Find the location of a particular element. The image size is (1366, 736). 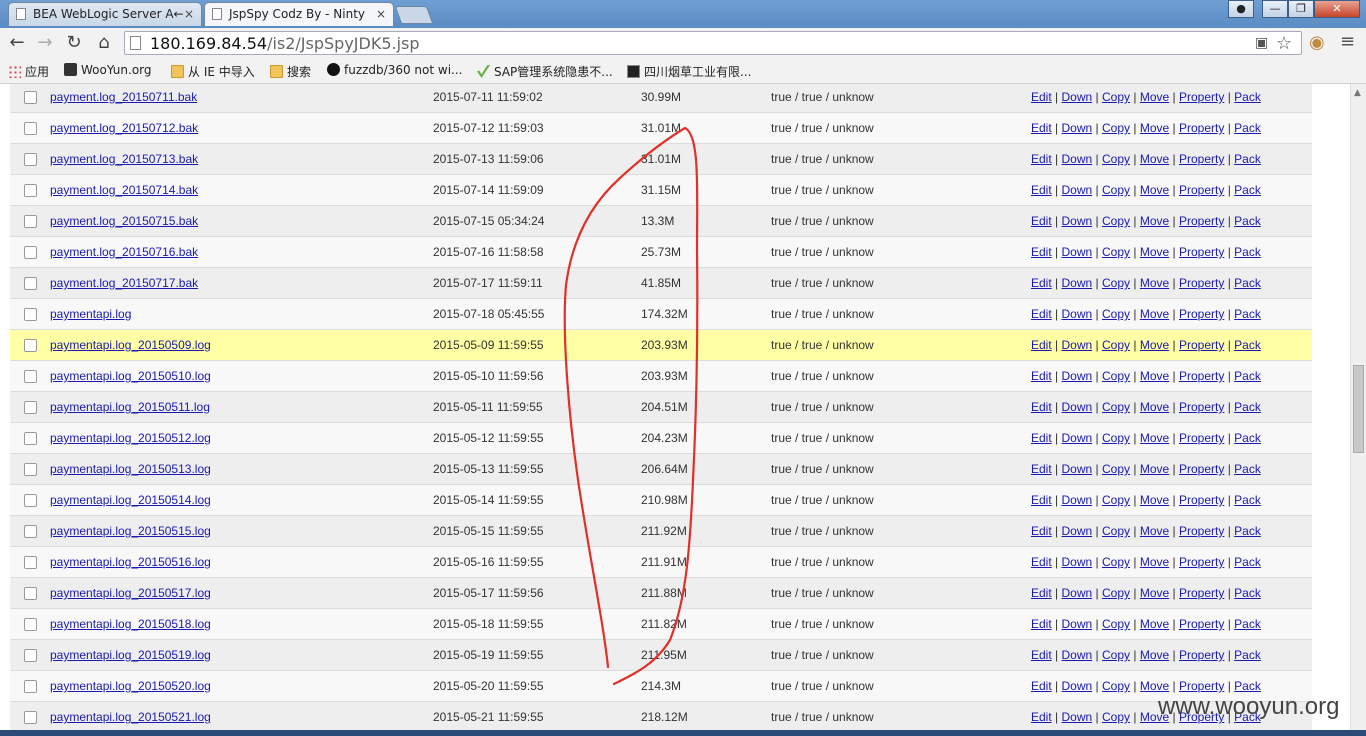

vertical-scrollbar: ▲ is located at coordinates (1358, 410).